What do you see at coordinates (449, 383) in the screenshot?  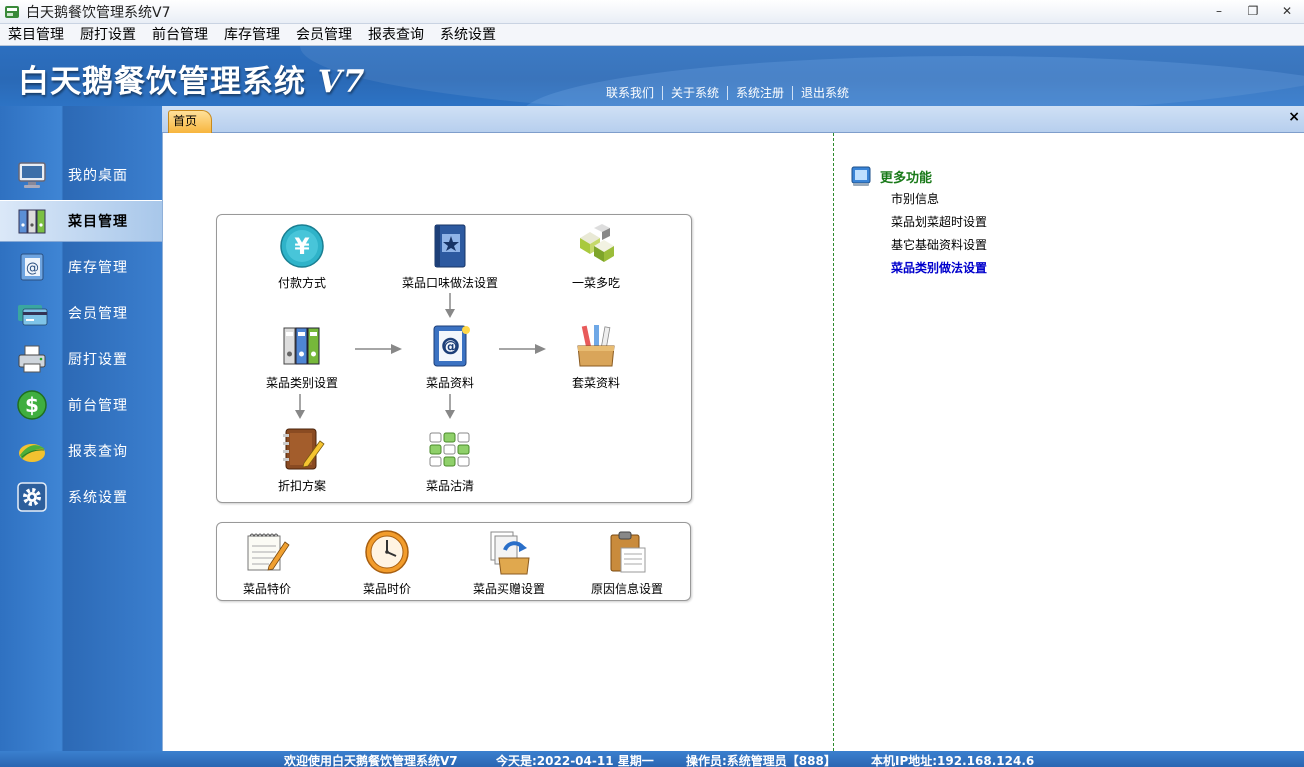 I see `dish-info-label: 菜品资料` at bounding box center [449, 383].